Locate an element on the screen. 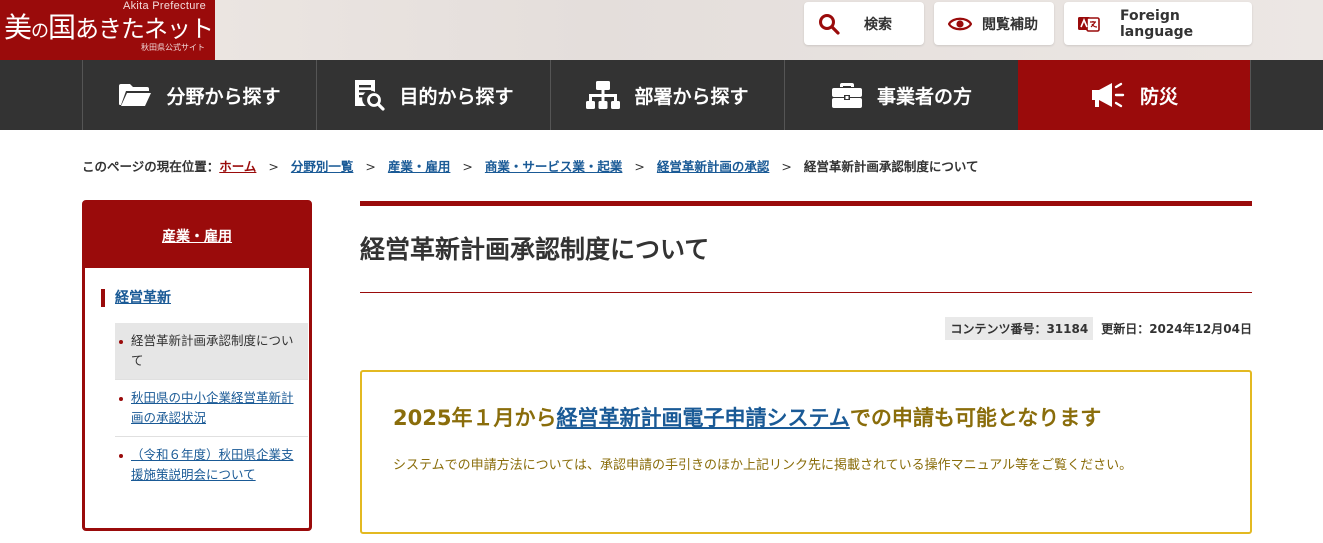 The height and width of the screenshot is (543, 1323). page-meta: コンテンツ番号：31184 更新日：2024年12月04日 is located at coordinates (1098, 328).